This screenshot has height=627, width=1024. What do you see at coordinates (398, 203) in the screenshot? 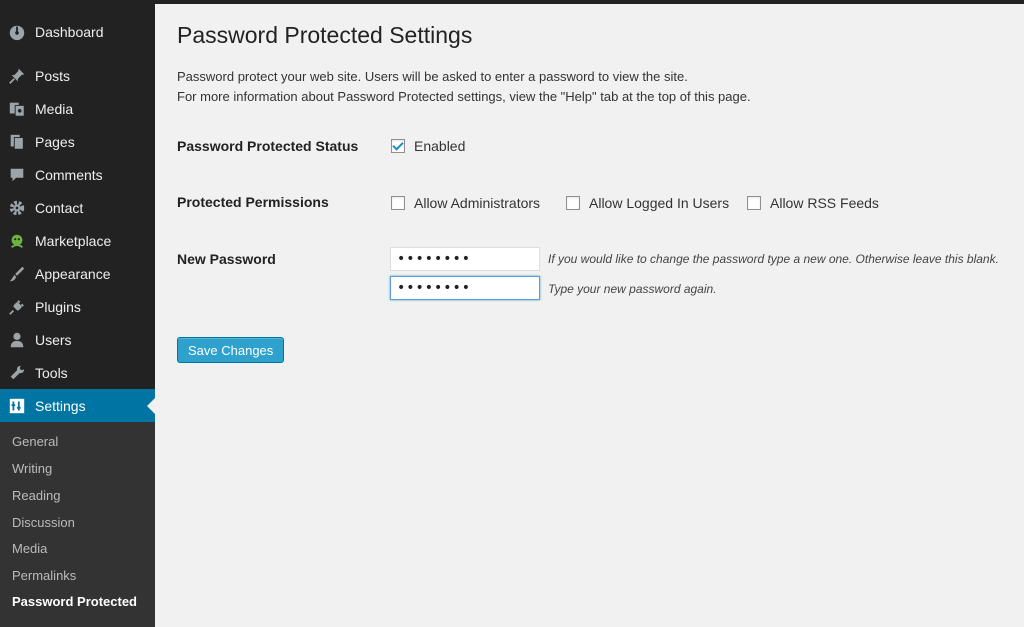
I see `allow-administrators-checkbox` at bounding box center [398, 203].